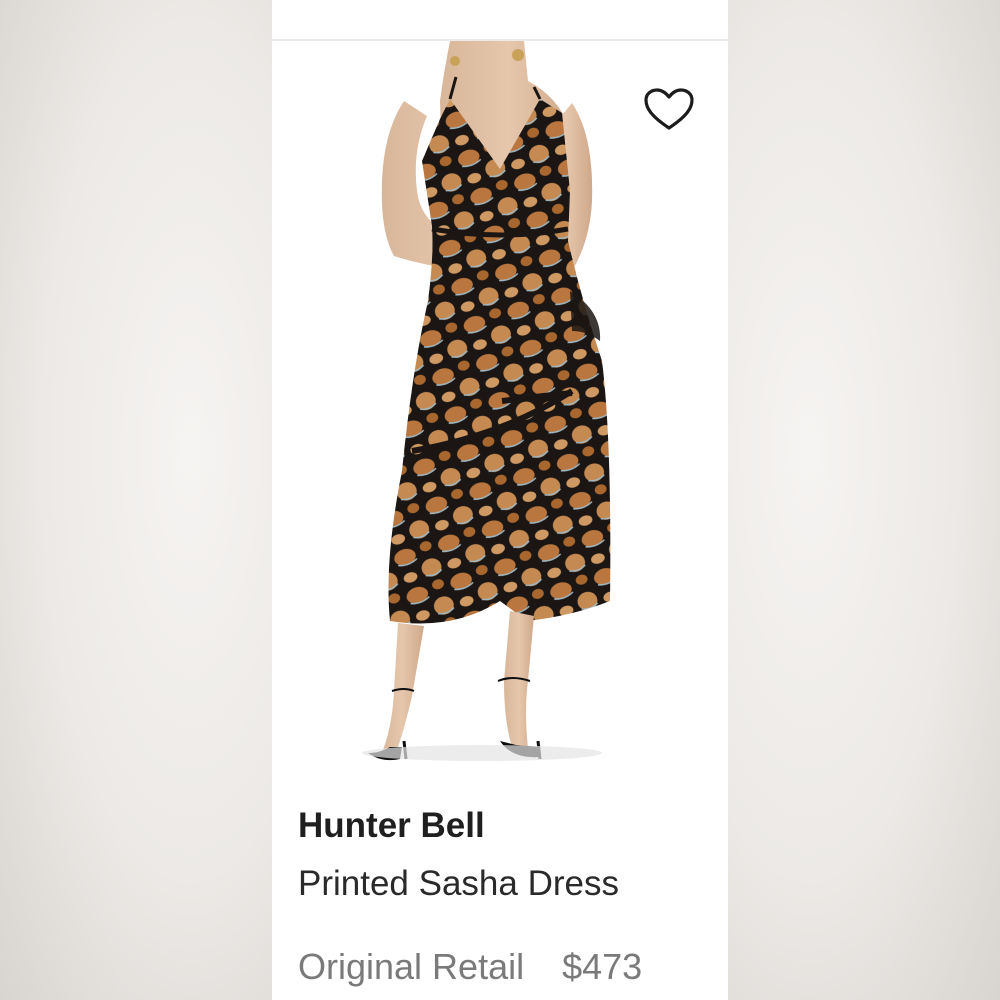 This screenshot has height=1000, width=1000. I want to click on retail-price: $473, so click(602, 966).